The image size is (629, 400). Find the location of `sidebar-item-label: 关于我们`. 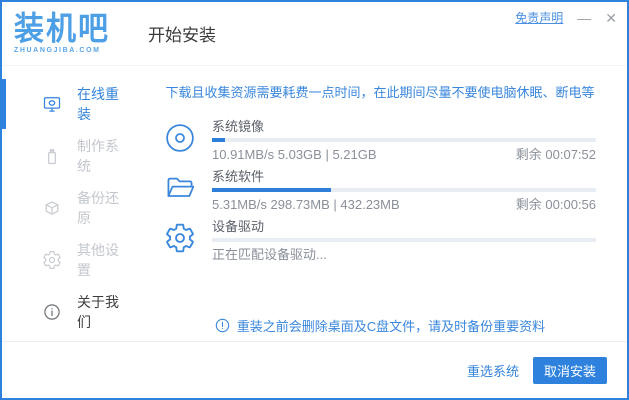

sidebar-item-label: 关于我们 is located at coordinates (98, 312).